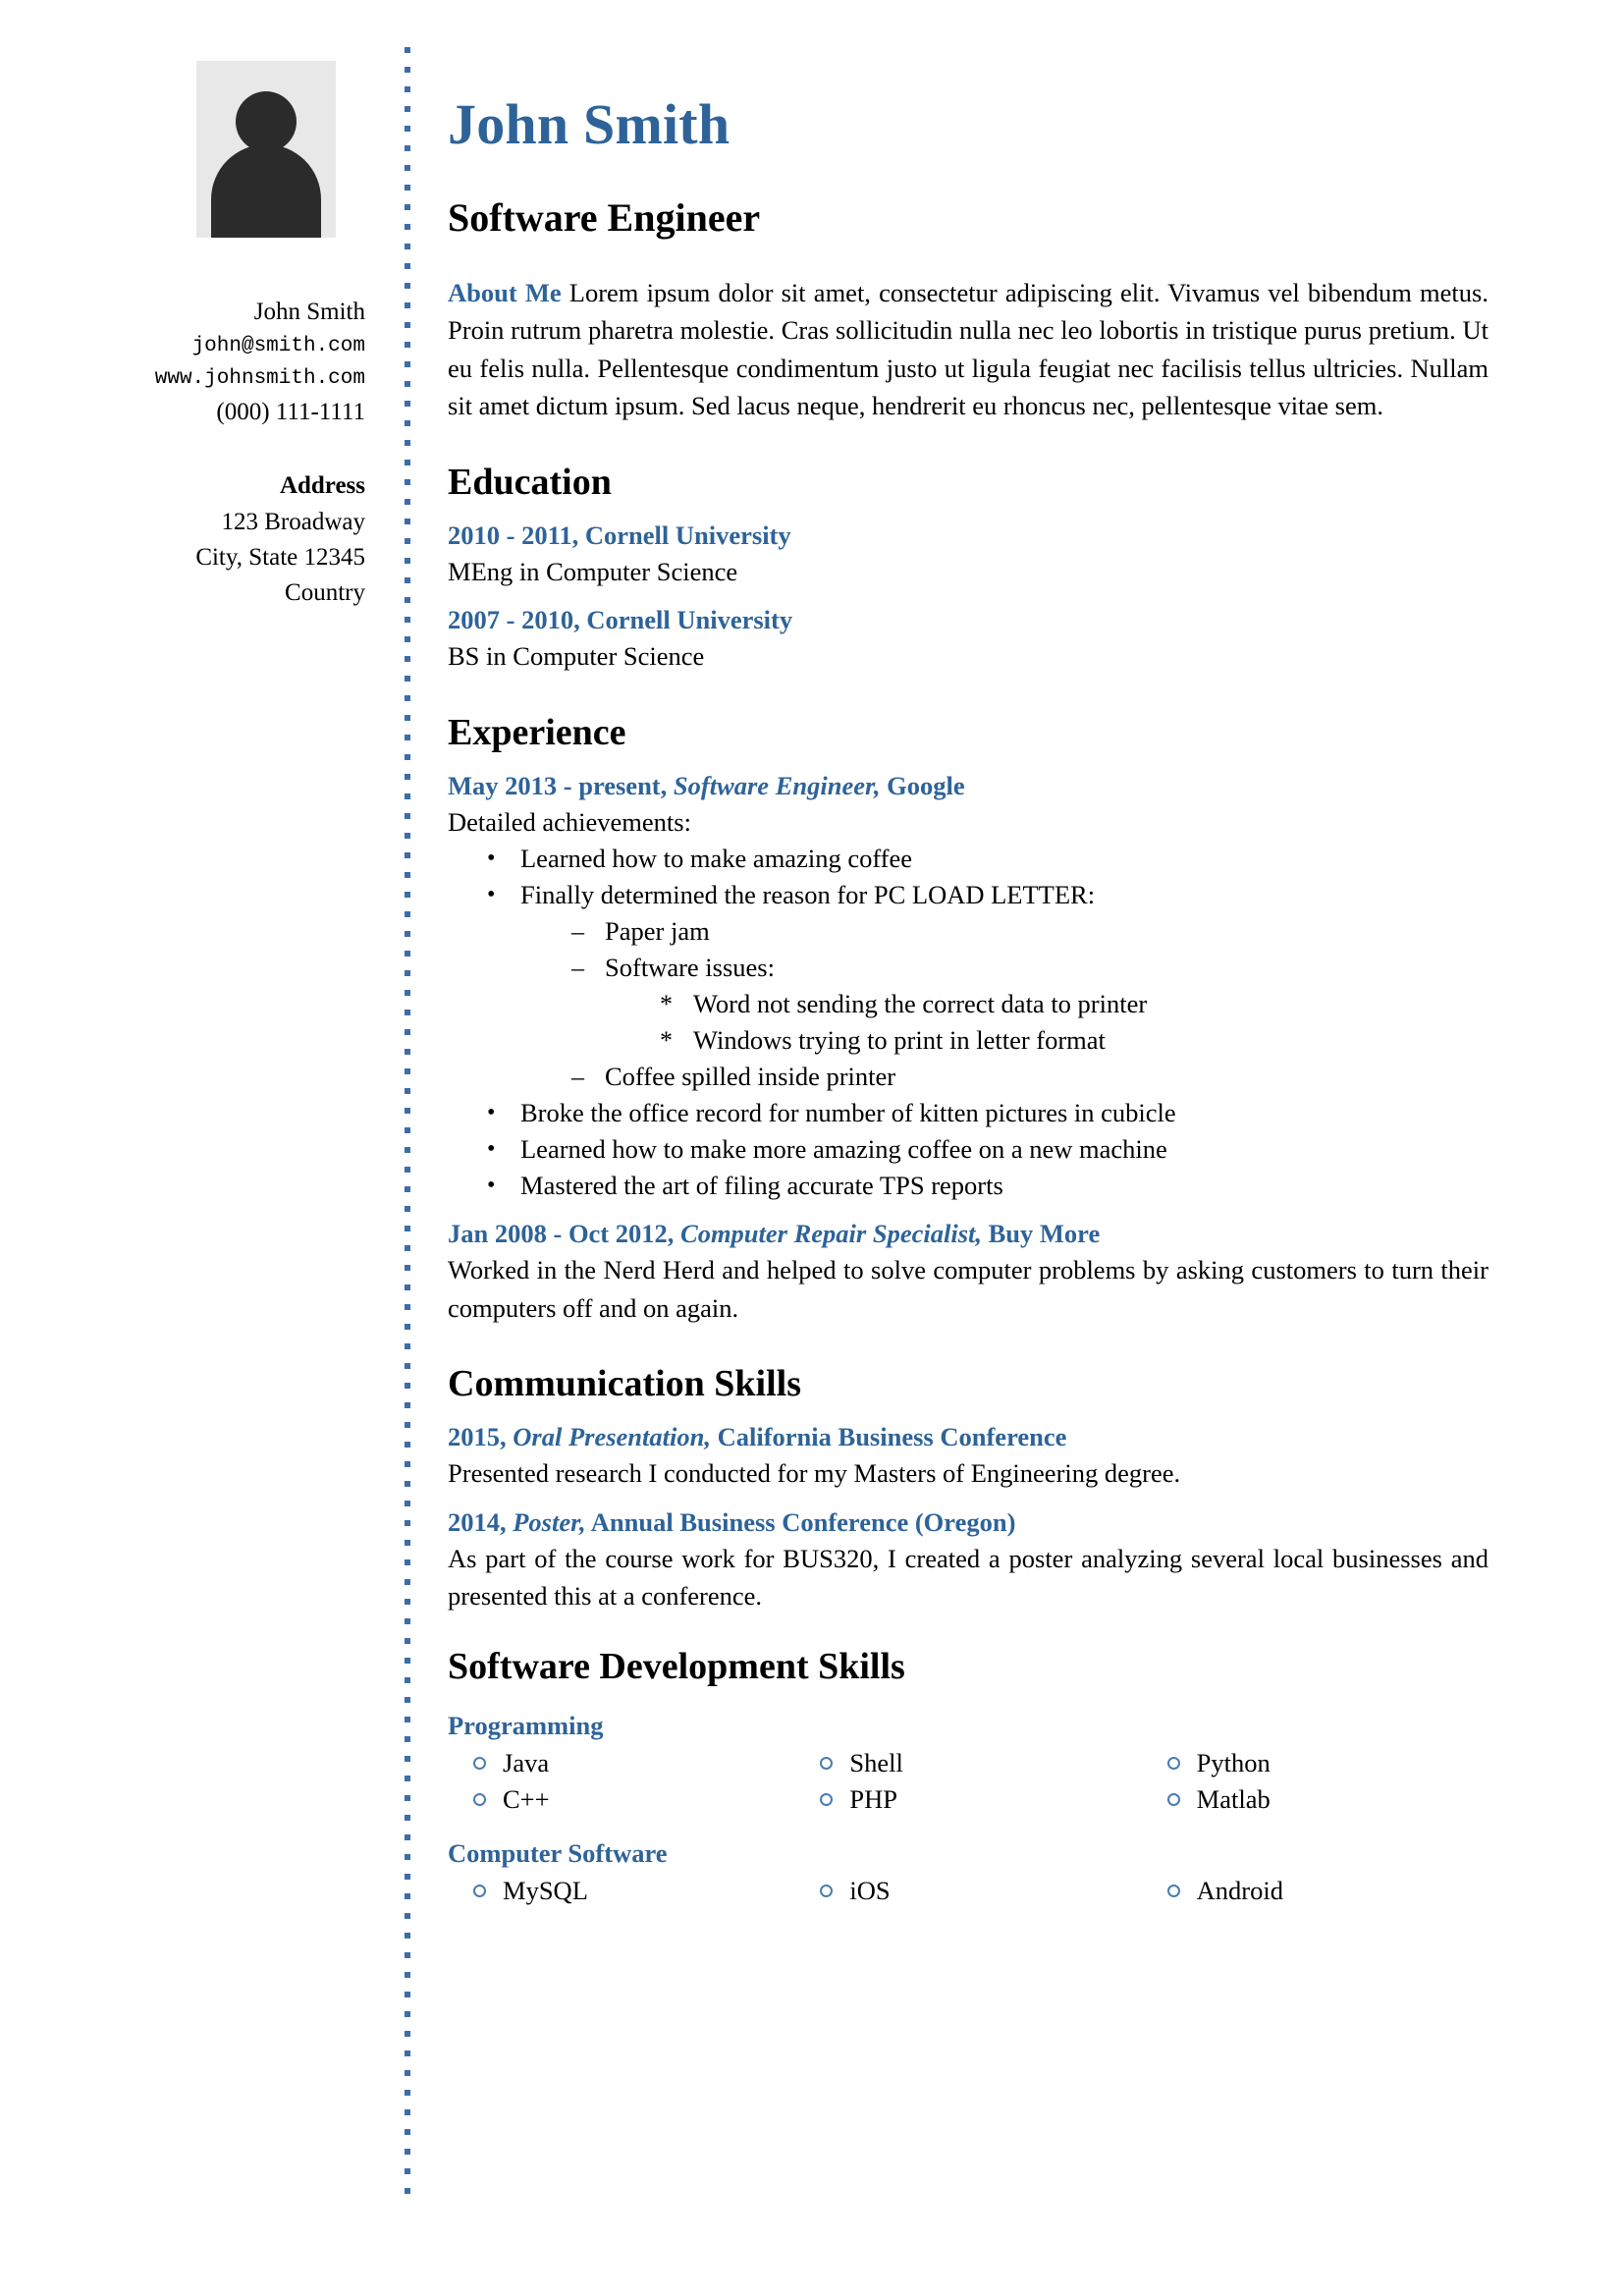  I want to click on job-title-subheading: Software Engineer, so click(604, 217).